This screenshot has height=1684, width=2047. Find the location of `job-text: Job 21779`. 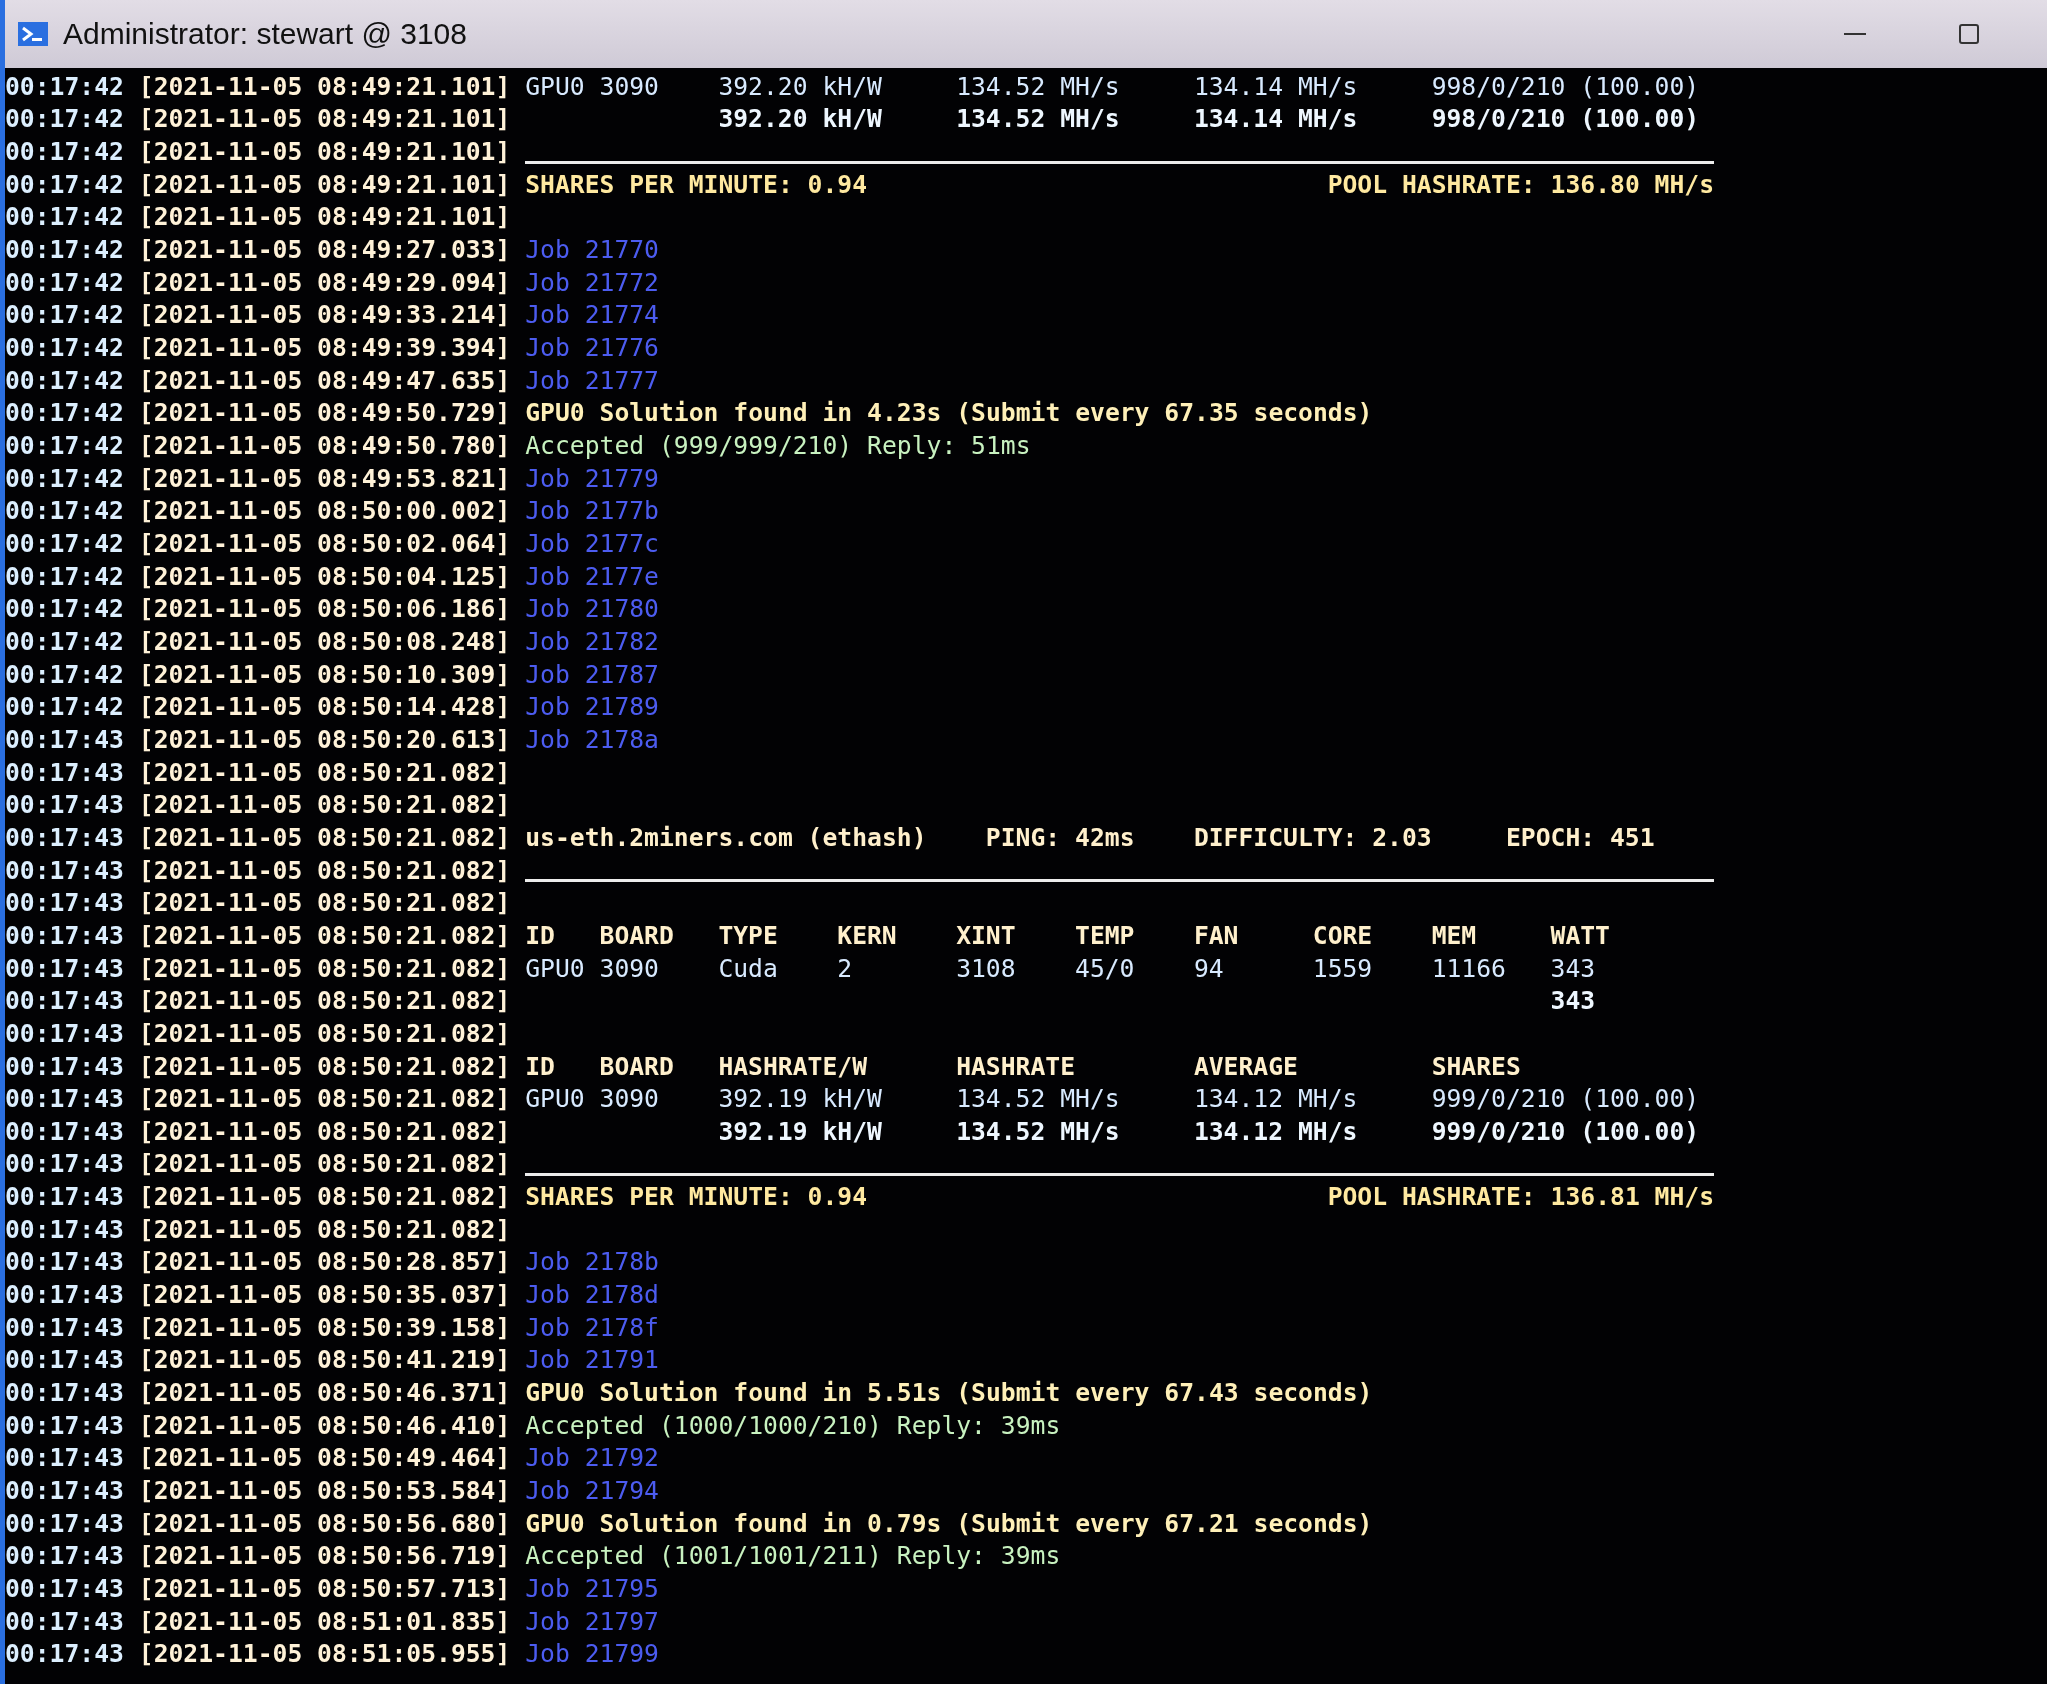

job-text: Job 21779 is located at coordinates (592, 478).